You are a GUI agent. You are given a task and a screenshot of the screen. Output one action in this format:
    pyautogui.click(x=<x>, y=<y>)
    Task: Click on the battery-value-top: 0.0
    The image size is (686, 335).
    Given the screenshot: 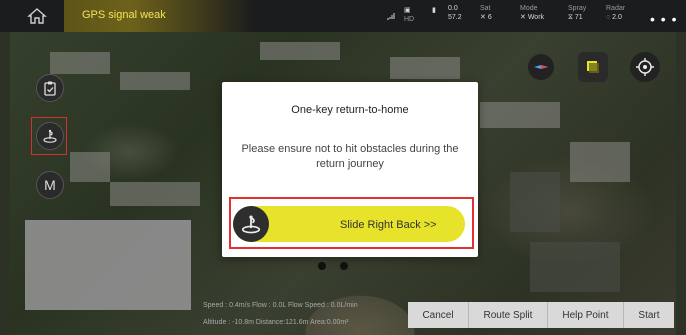 What is the action you would take?
    pyautogui.click(x=453, y=8)
    